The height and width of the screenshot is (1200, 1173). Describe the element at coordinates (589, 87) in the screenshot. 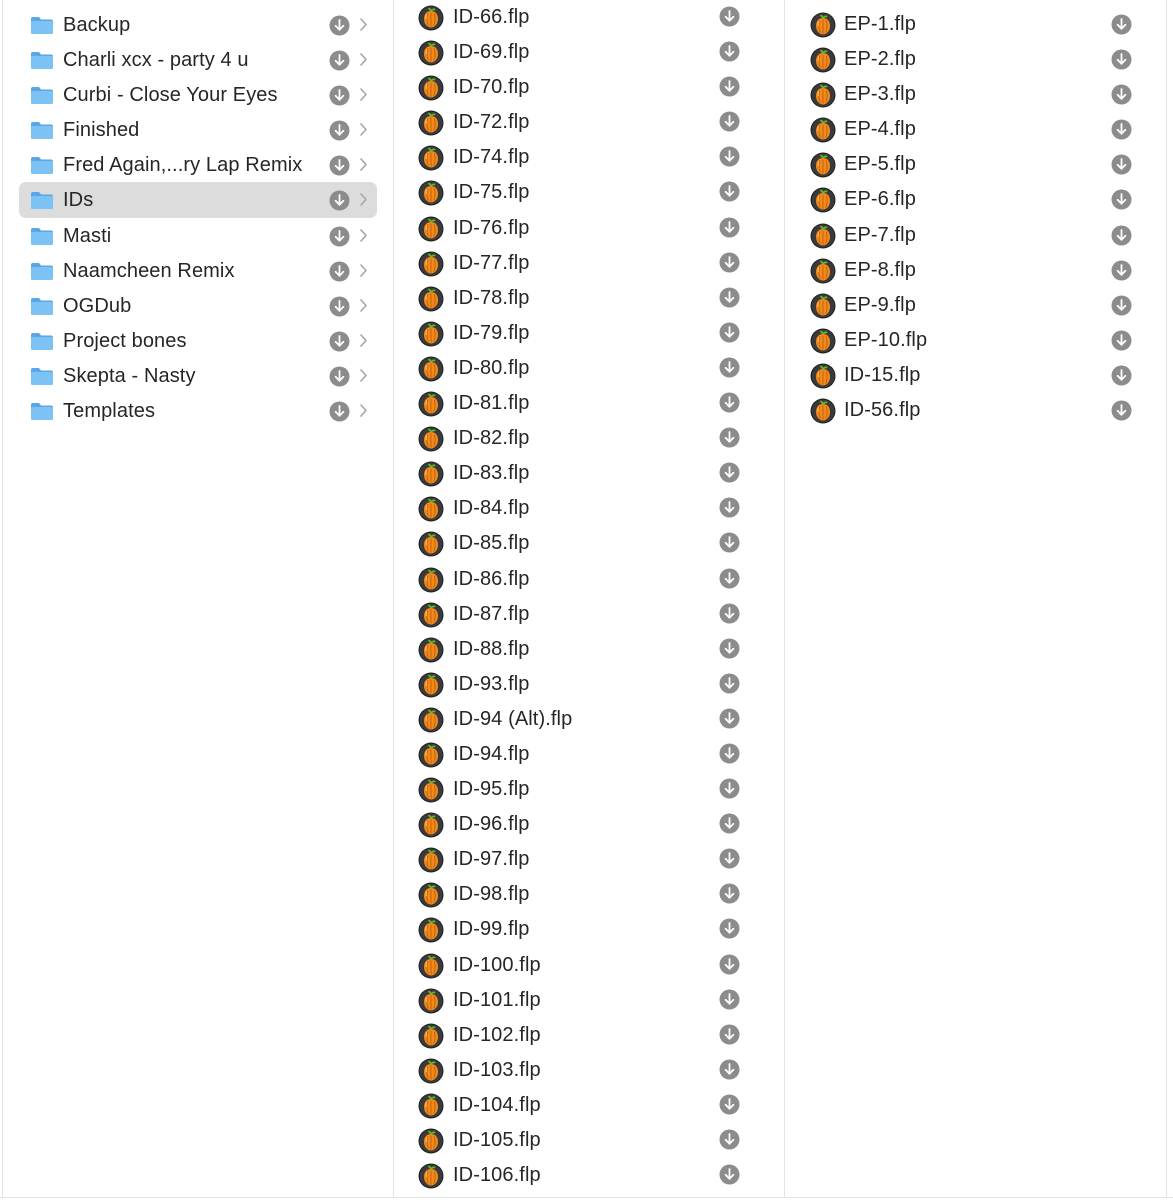

I see `file-row: ID-70.flp` at that location.